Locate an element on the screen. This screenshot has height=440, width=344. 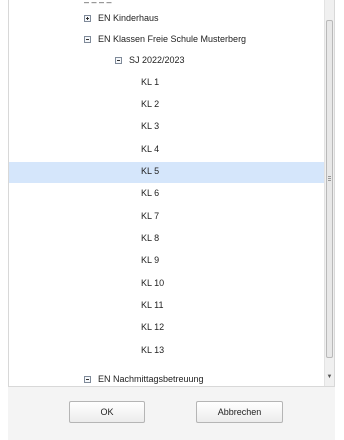
tree-item-label: KL 13 is located at coordinates (153, 350).